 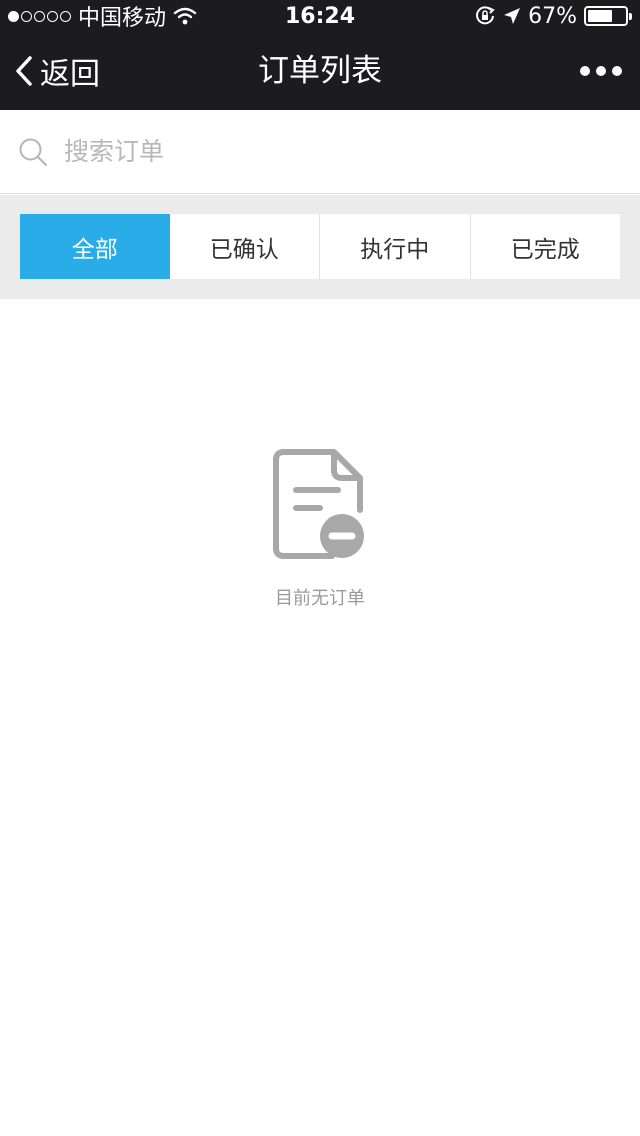 I want to click on tab-completed: 已完成, so click(x=546, y=246).